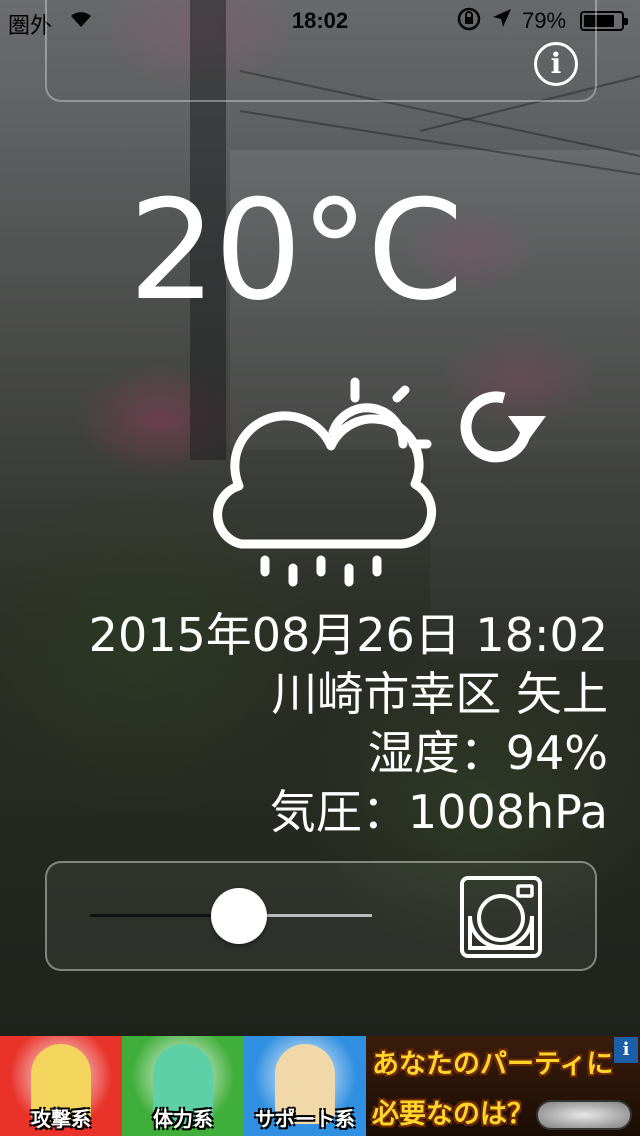 This screenshot has width=640, height=1136. I want to click on slider-thumb, so click(239, 916).